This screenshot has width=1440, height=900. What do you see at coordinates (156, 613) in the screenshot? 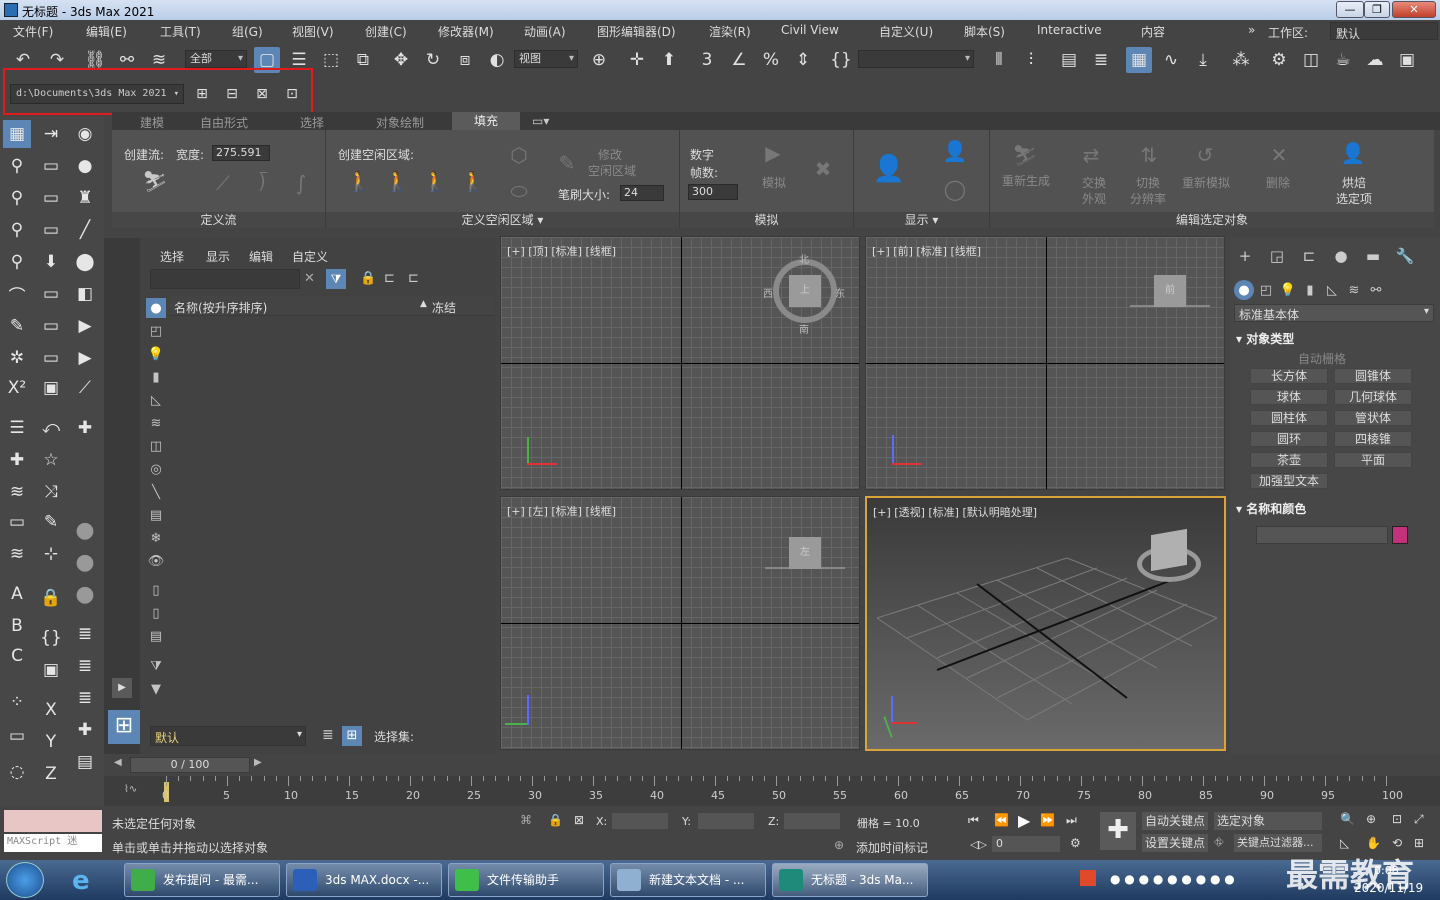
I see `display-none-icon: ▯` at bounding box center [156, 613].